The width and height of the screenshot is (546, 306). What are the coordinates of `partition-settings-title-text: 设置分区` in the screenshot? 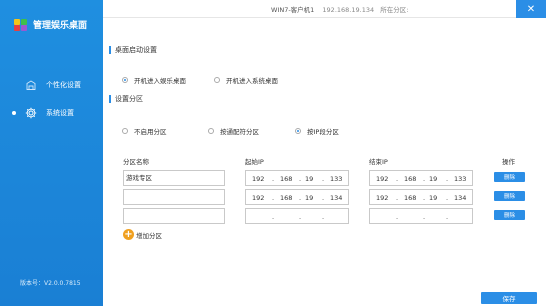 It's located at (129, 99).